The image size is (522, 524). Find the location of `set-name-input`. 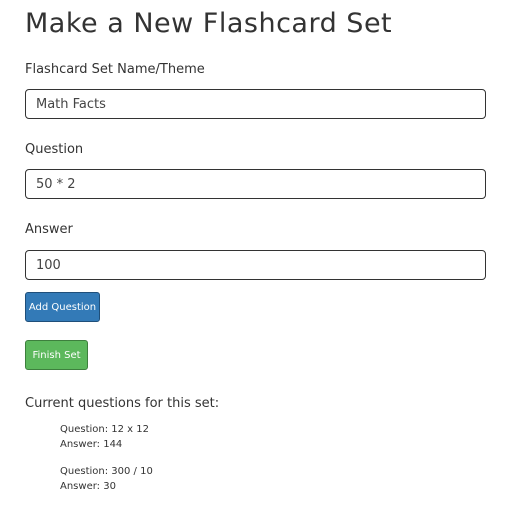

set-name-input is located at coordinates (255, 104).